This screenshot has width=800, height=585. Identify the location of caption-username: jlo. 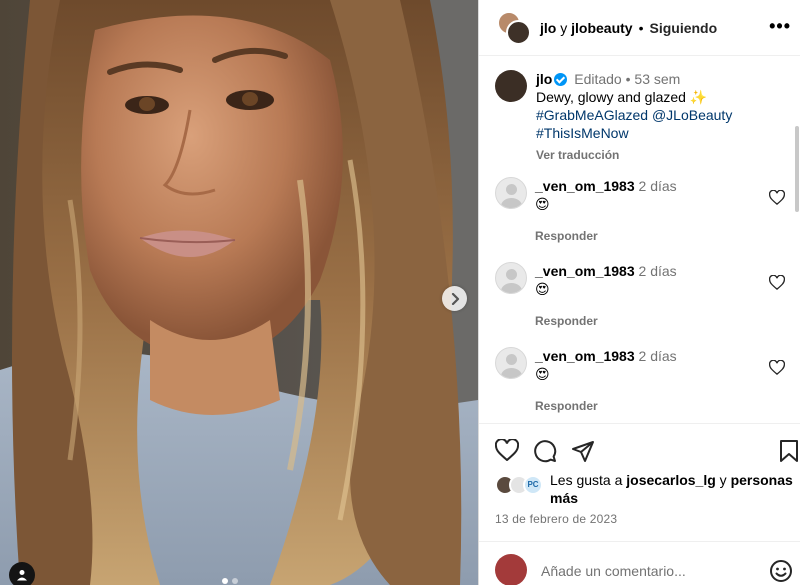
(544, 79).